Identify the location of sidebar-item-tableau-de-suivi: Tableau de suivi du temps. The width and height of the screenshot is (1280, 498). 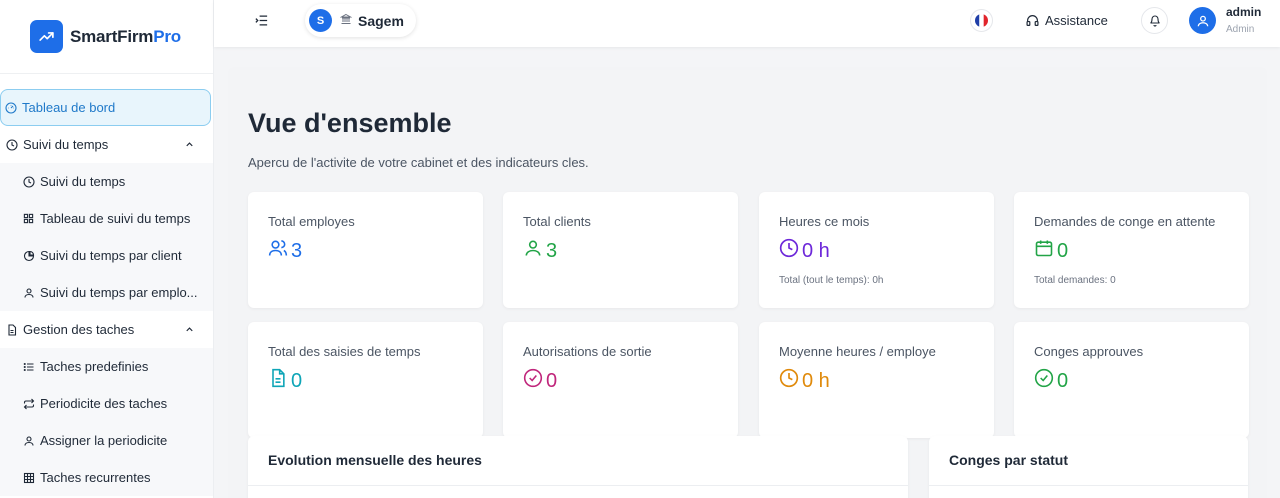
(106, 218).